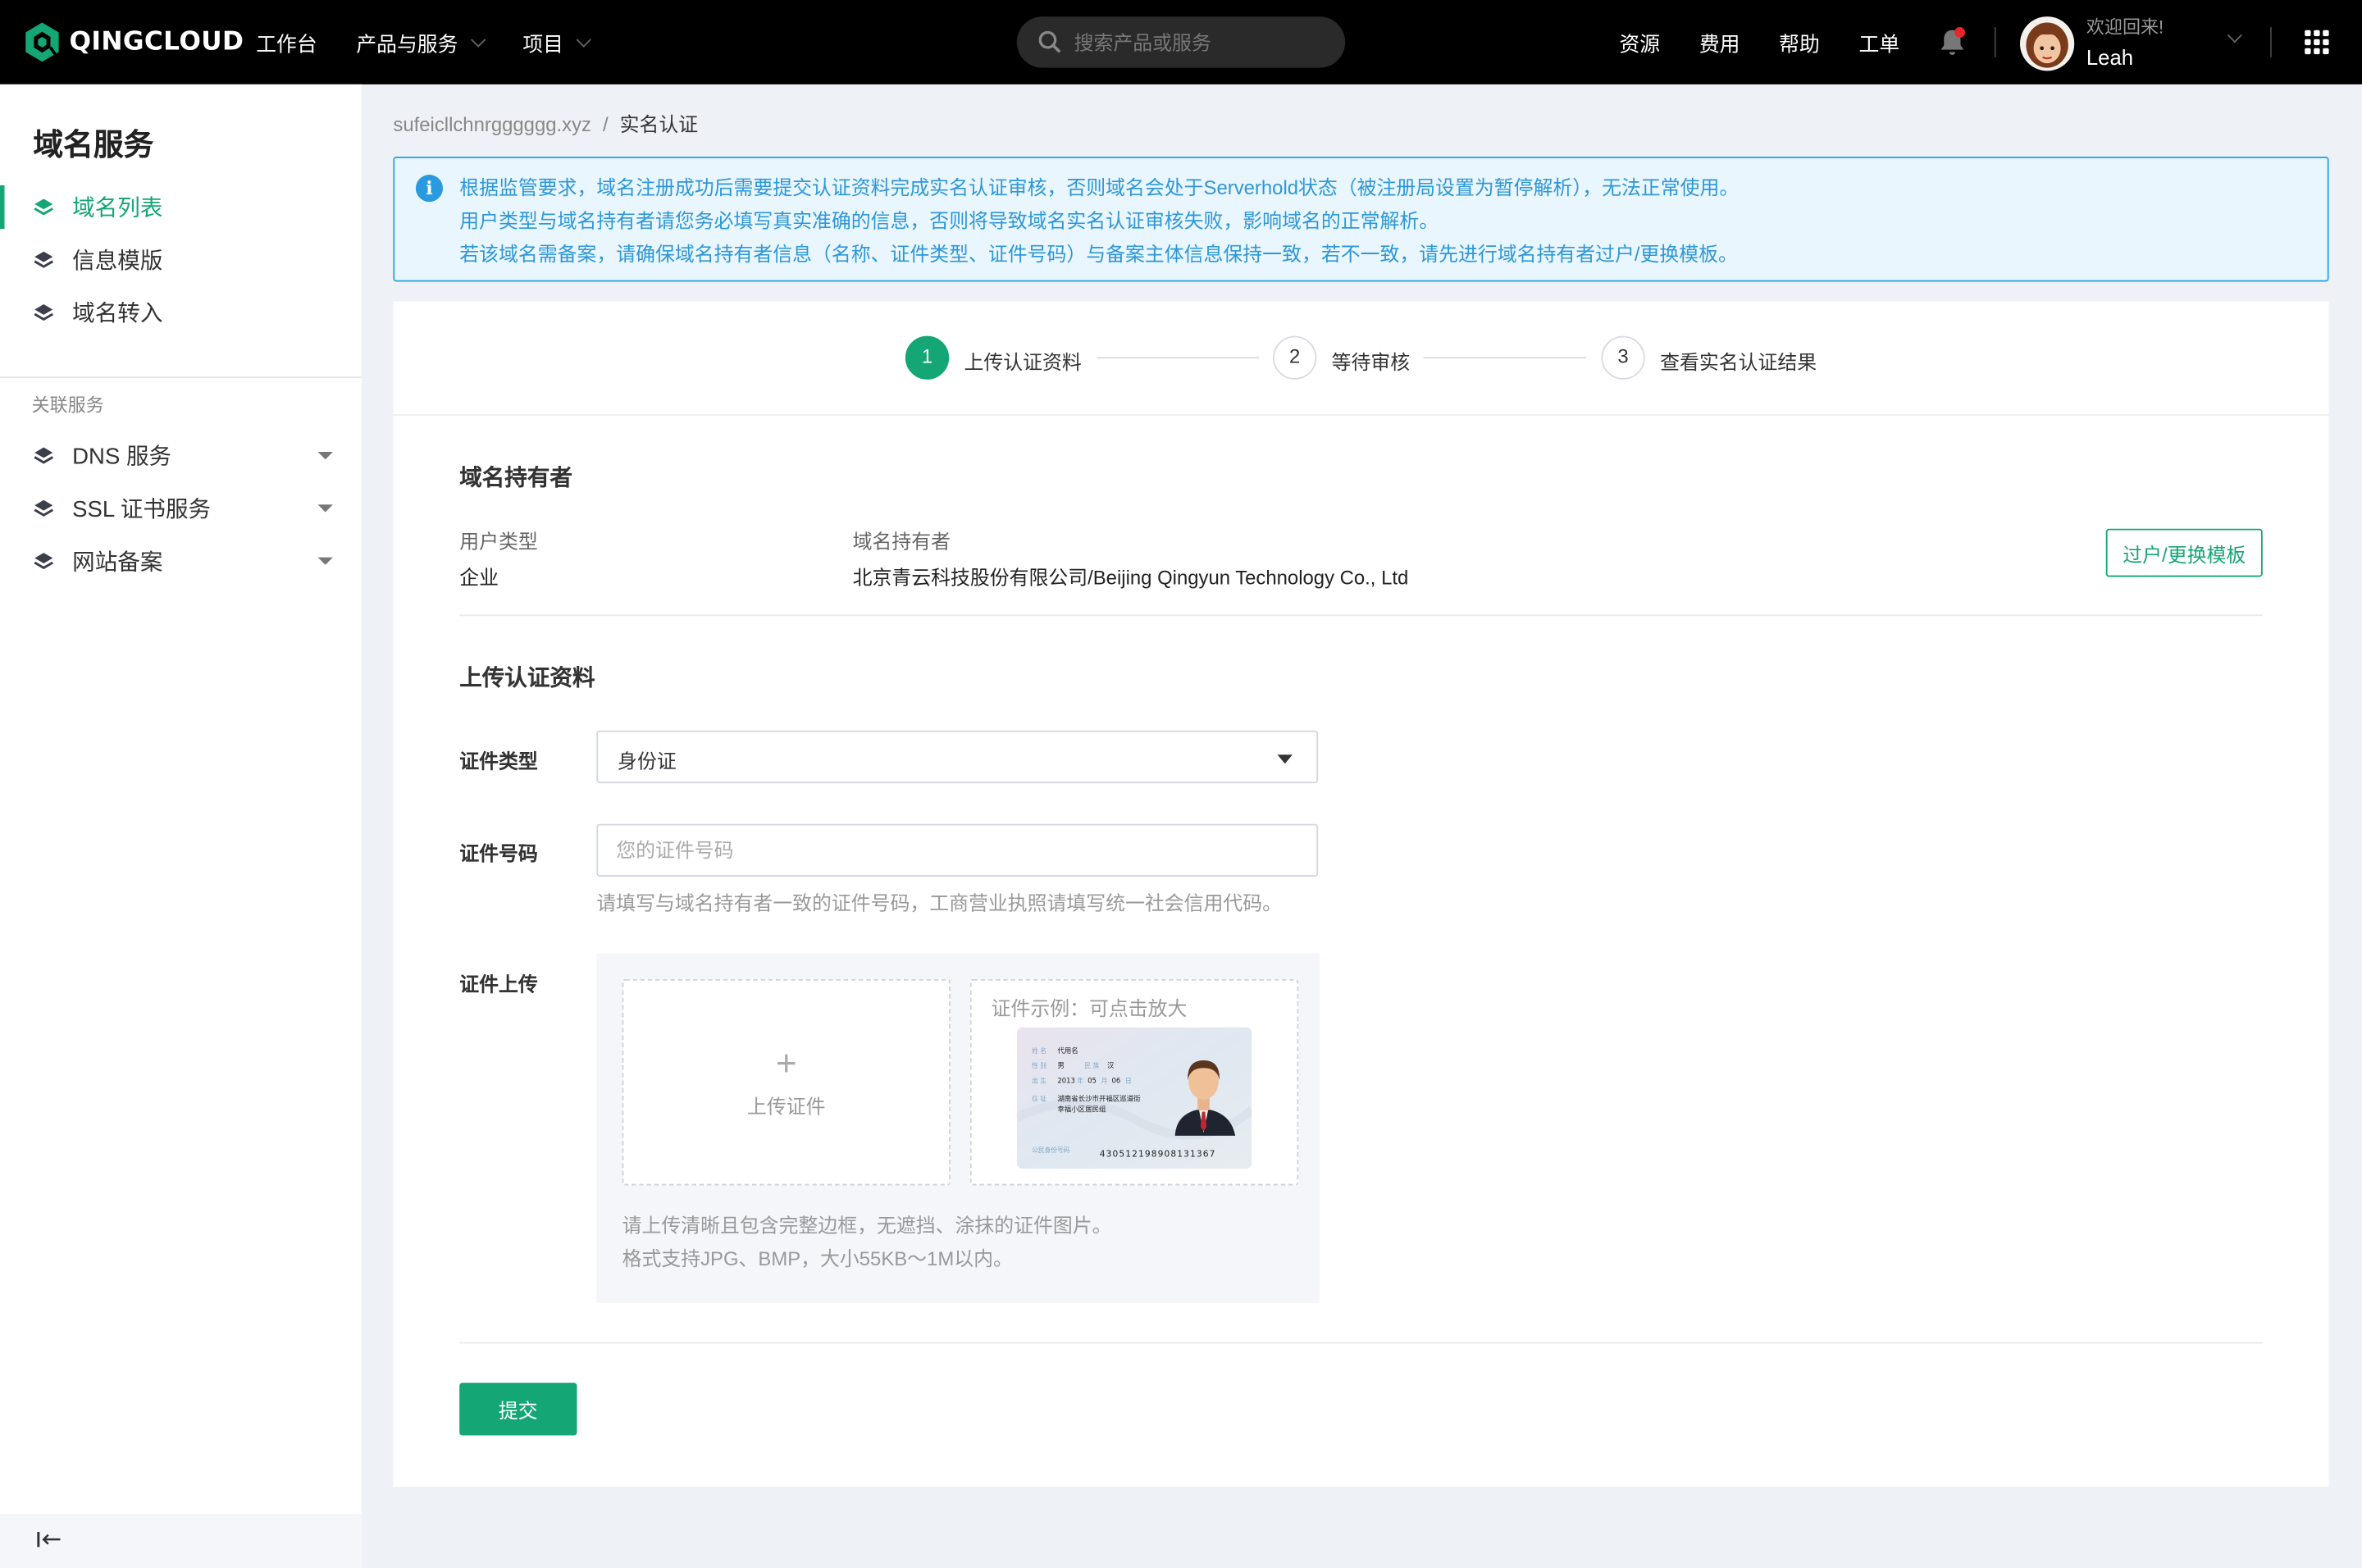 The image size is (2362, 1568). Describe the element at coordinates (1361, 615) in the screenshot. I see `section-divider` at that location.